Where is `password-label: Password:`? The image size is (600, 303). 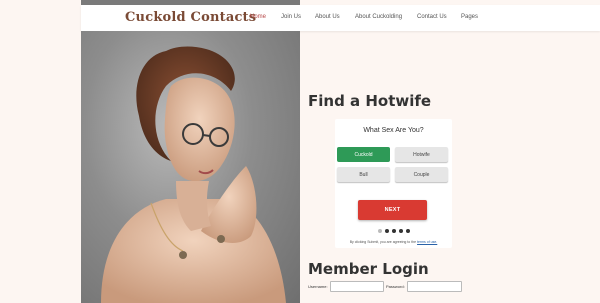
password-label: Password: is located at coordinates (395, 286).